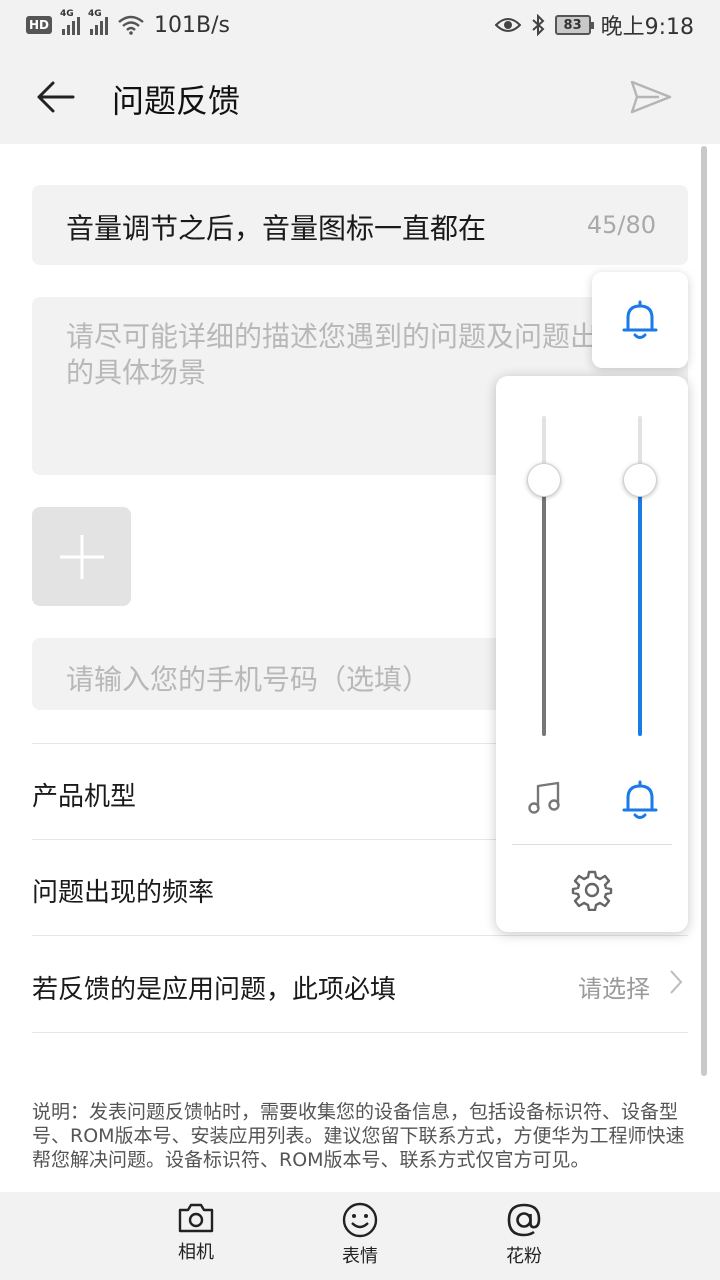  What do you see at coordinates (131, 25) in the screenshot?
I see `wifi-icon` at bounding box center [131, 25].